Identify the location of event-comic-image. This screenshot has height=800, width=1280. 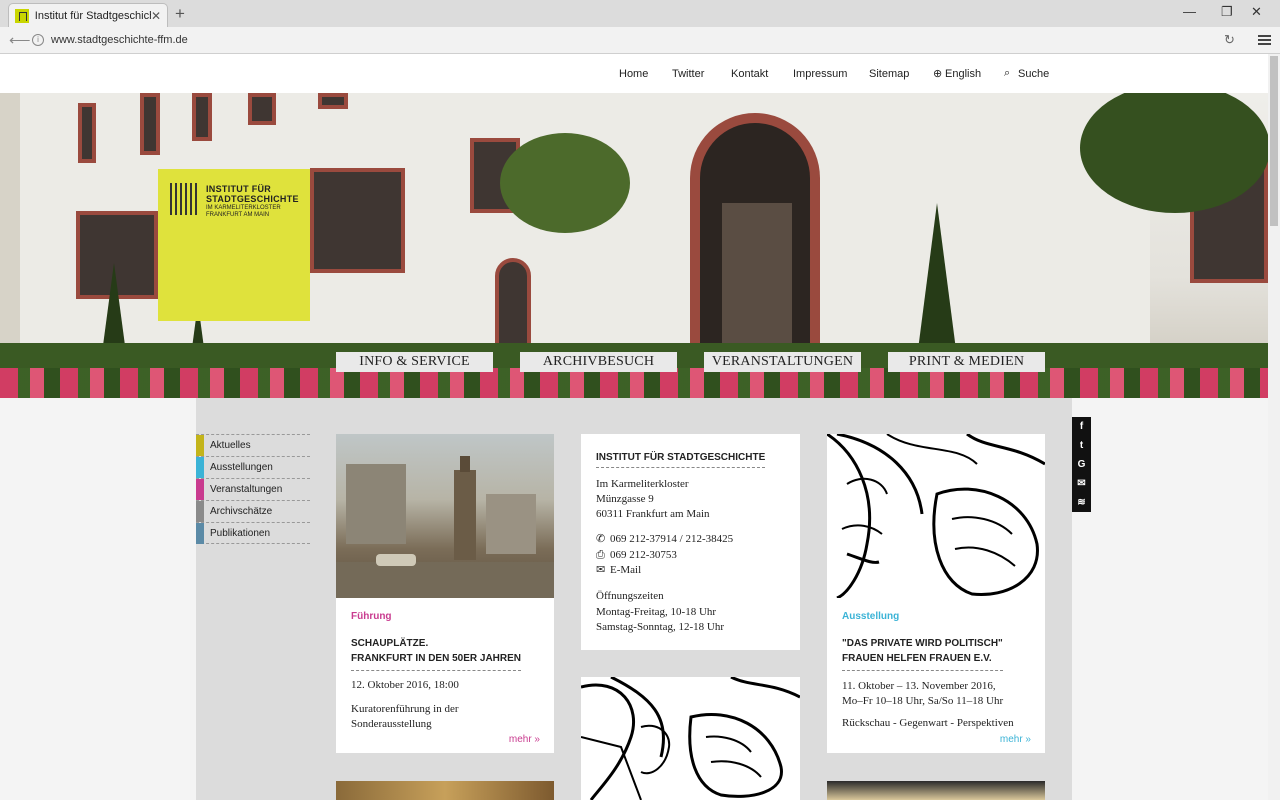
(936, 516).